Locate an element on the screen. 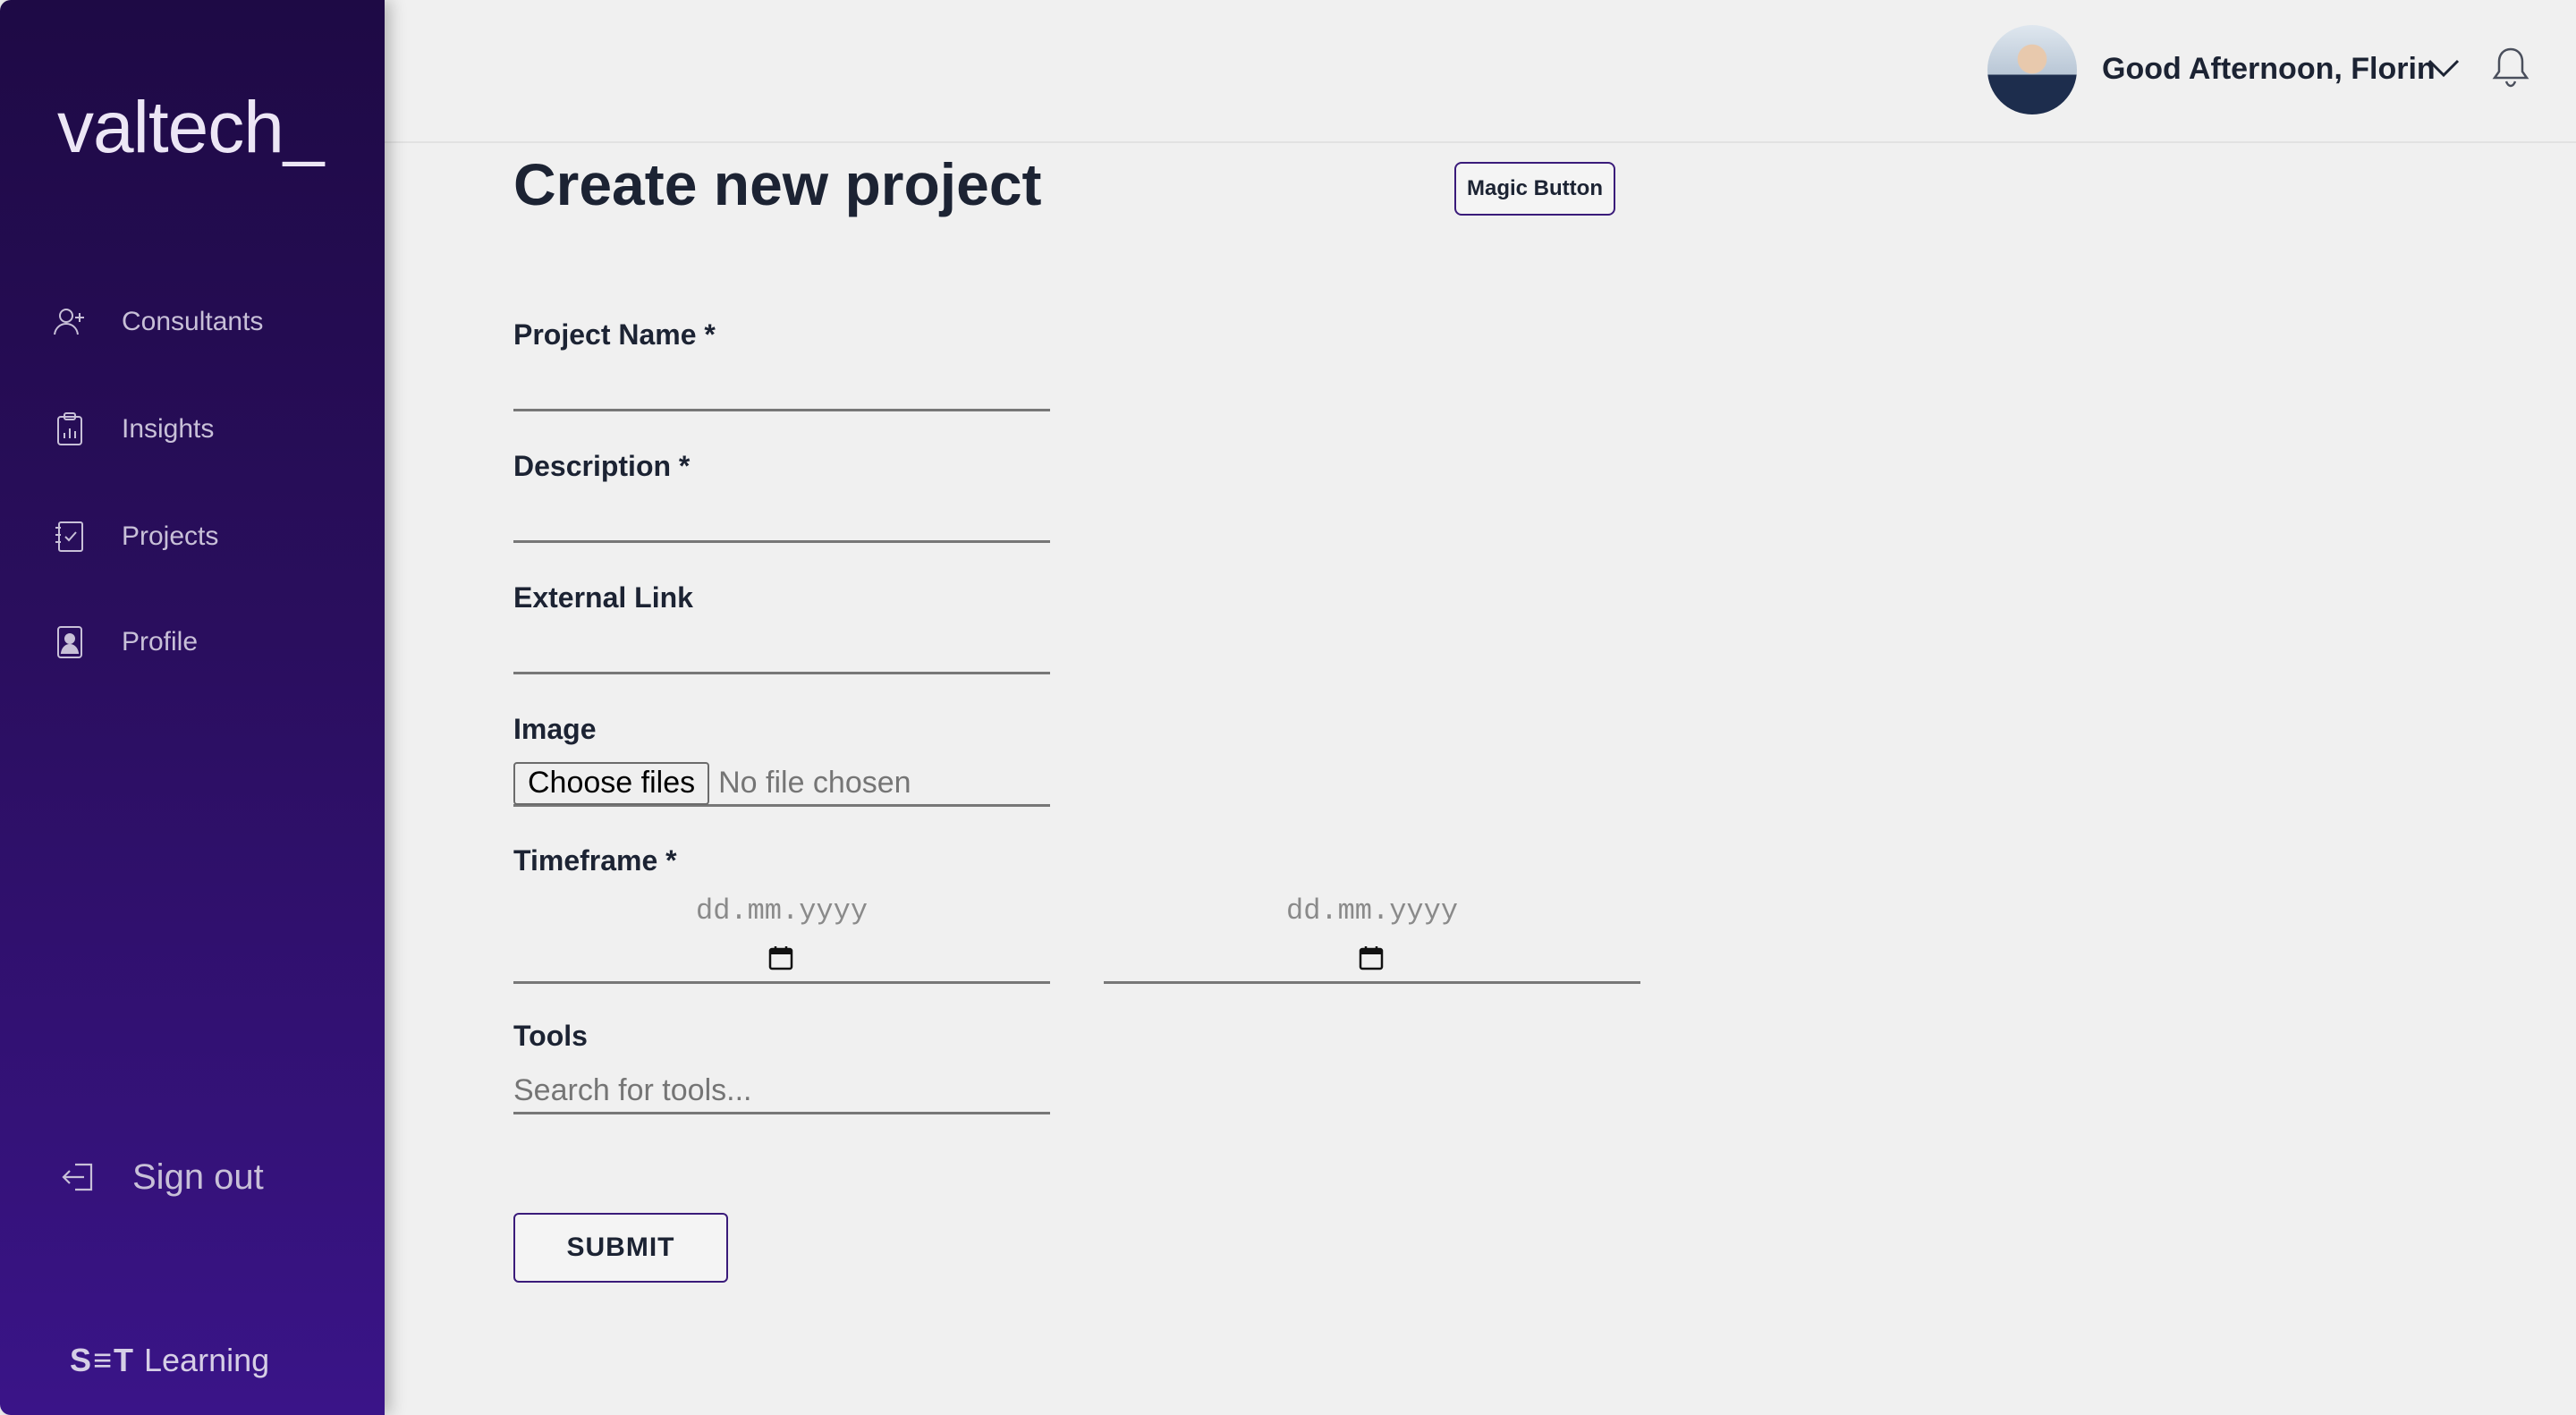 This screenshot has width=2576, height=1415. start-date-input: dd.mm.yyyy is located at coordinates (781, 935).